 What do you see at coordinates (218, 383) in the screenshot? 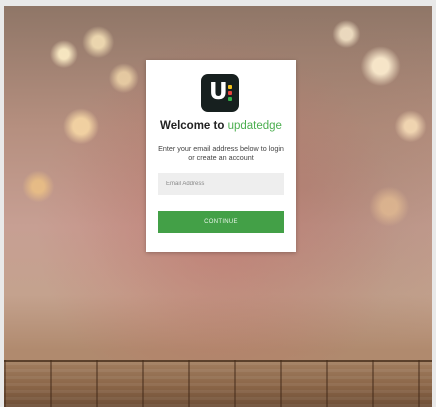
I see `wooden-table-surface` at bounding box center [218, 383].